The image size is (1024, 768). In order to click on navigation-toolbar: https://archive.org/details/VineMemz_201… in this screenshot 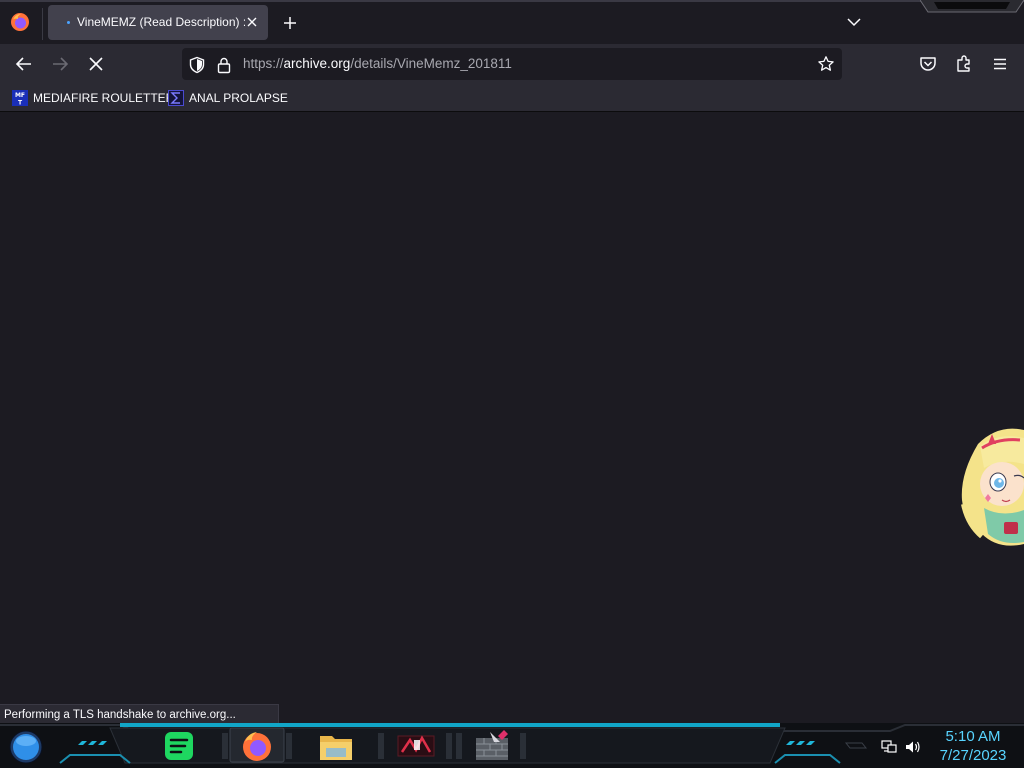, I will do `click(512, 64)`.